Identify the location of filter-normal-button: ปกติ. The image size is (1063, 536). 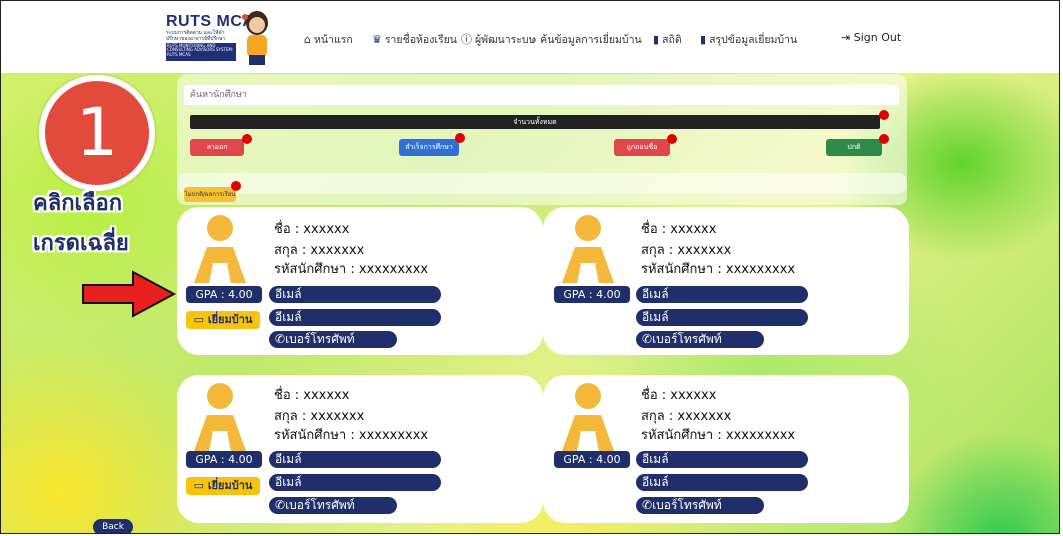
(854, 147).